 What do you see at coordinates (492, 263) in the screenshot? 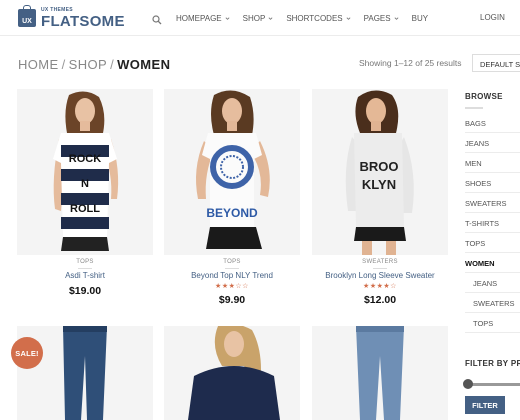
I see `sidebar-item-women: WOMEN` at bounding box center [492, 263].